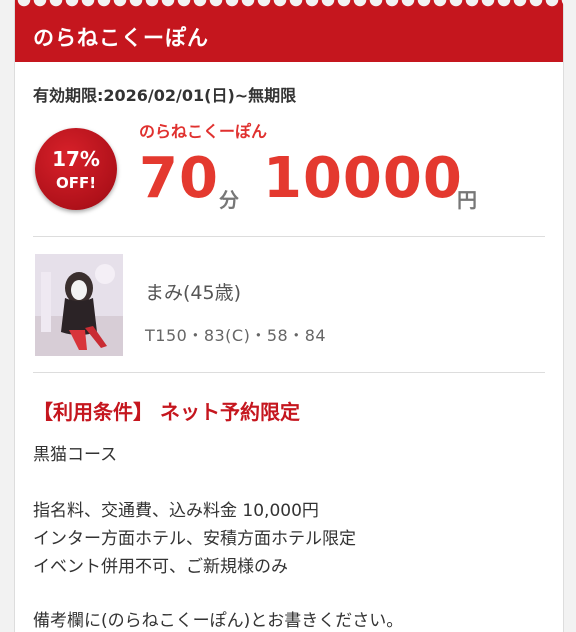  I want to click on conditions-heading: 【利用条件】 ネット予約限定, so click(166, 412).